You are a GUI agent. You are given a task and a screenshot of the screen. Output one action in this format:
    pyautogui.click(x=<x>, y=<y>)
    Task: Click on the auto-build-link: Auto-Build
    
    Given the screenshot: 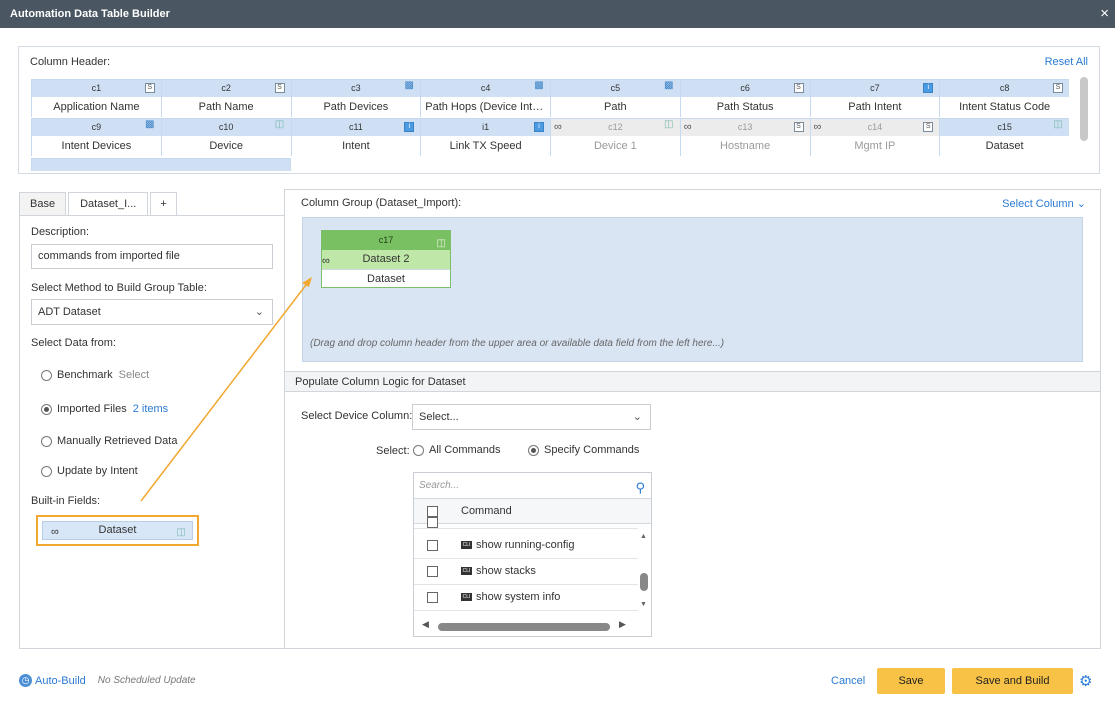 What is the action you would take?
    pyautogui.click(x=60, y=681)
    